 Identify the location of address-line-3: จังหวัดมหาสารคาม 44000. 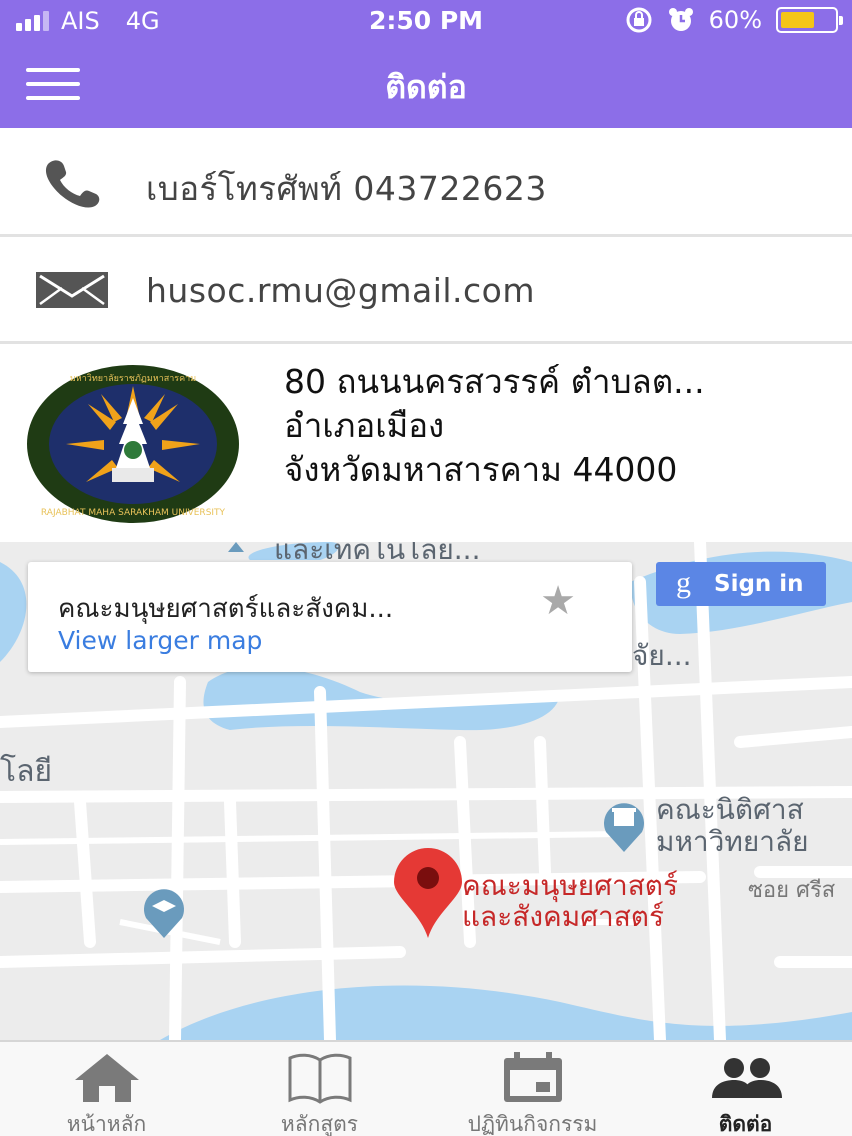
(481, 469).